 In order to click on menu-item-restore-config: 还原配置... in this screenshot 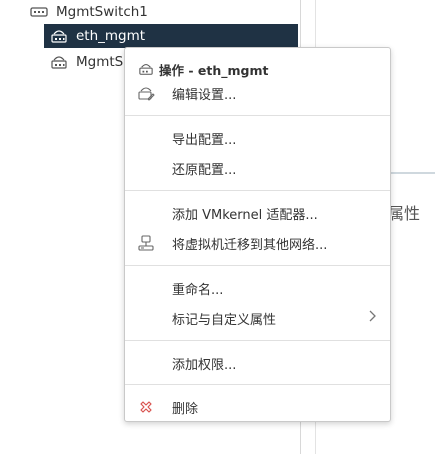, I will do `click(257, 168)`.